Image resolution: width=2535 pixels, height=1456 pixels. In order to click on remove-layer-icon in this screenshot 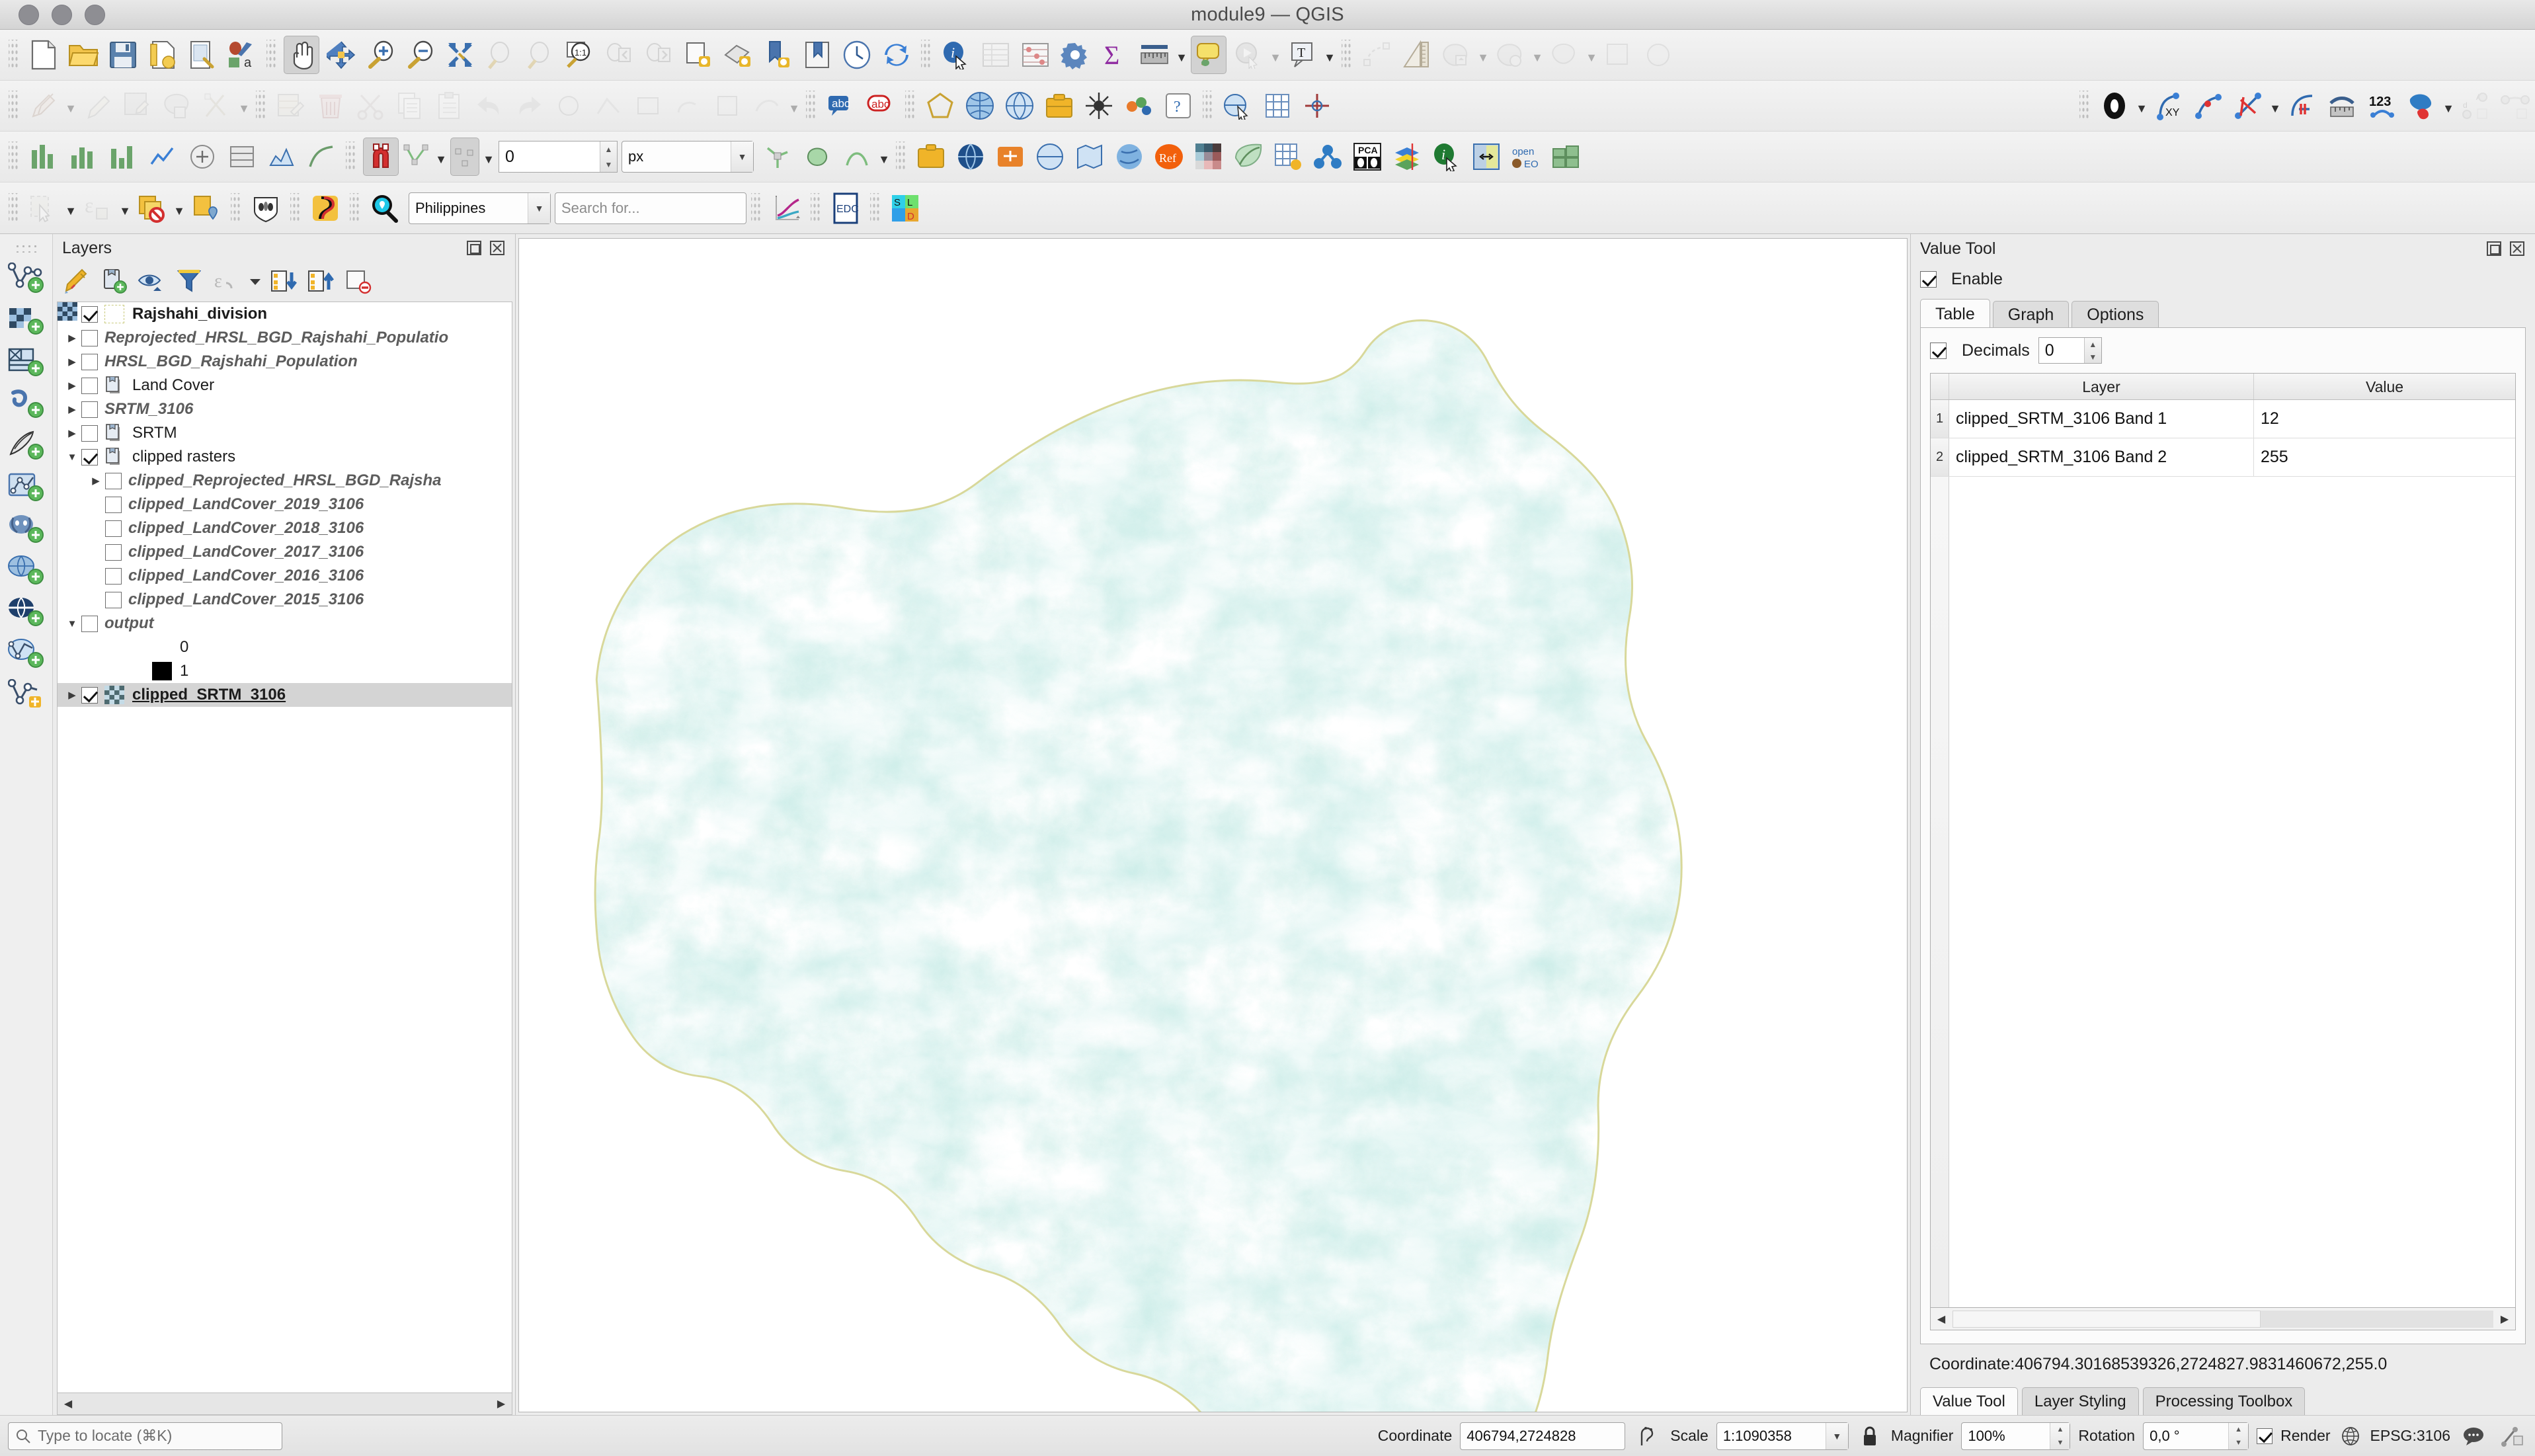, I will do `click(358, 282)`.